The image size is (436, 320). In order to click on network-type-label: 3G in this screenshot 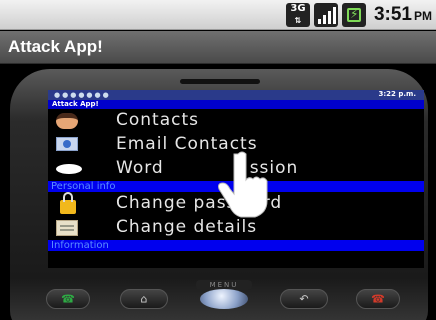, I will do `click(298, 8)`.